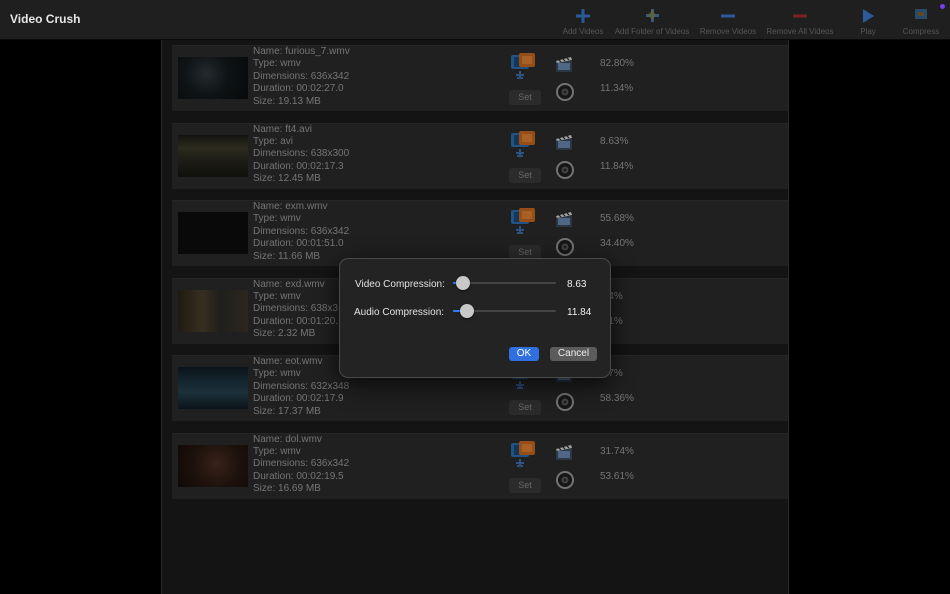  Describe the element at coordinates (577, 284) in the screenshot. I see `video-compression-value: 8.63` at that location.